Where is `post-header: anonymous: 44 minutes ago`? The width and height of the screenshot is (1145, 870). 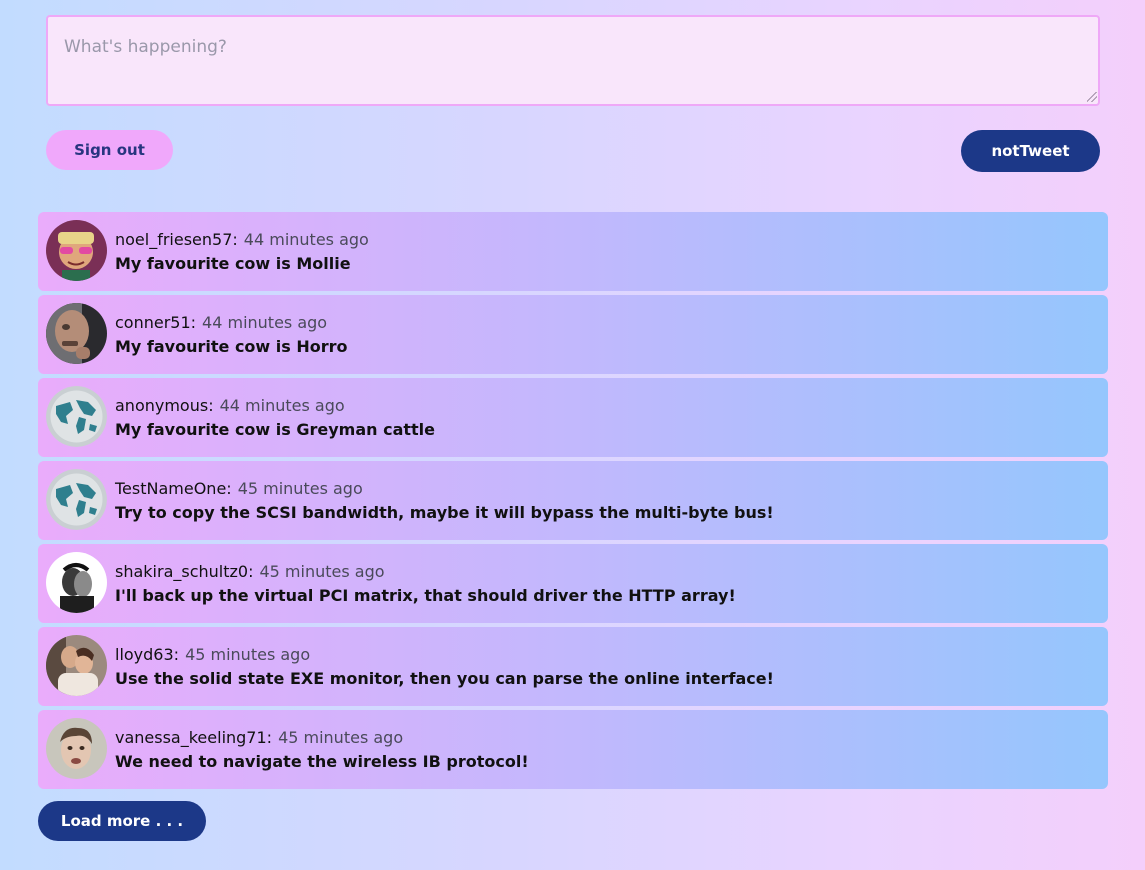 post-header: anonymous: 44 minutes ago is located at coordinates (230, 405).